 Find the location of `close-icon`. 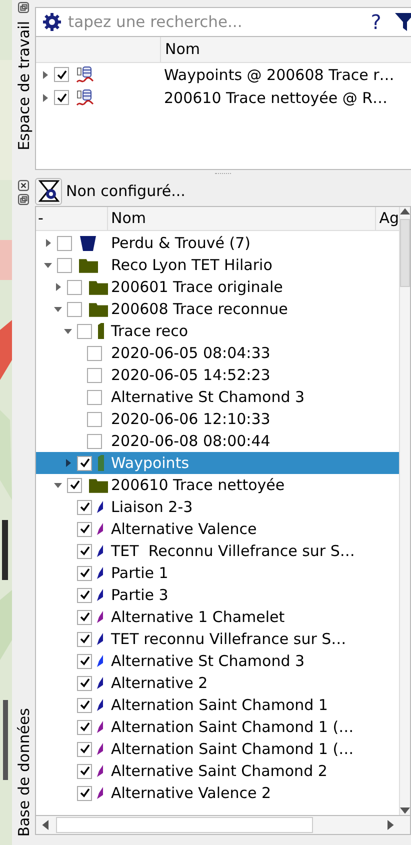

close-icon is located at coordinates (23, 185).